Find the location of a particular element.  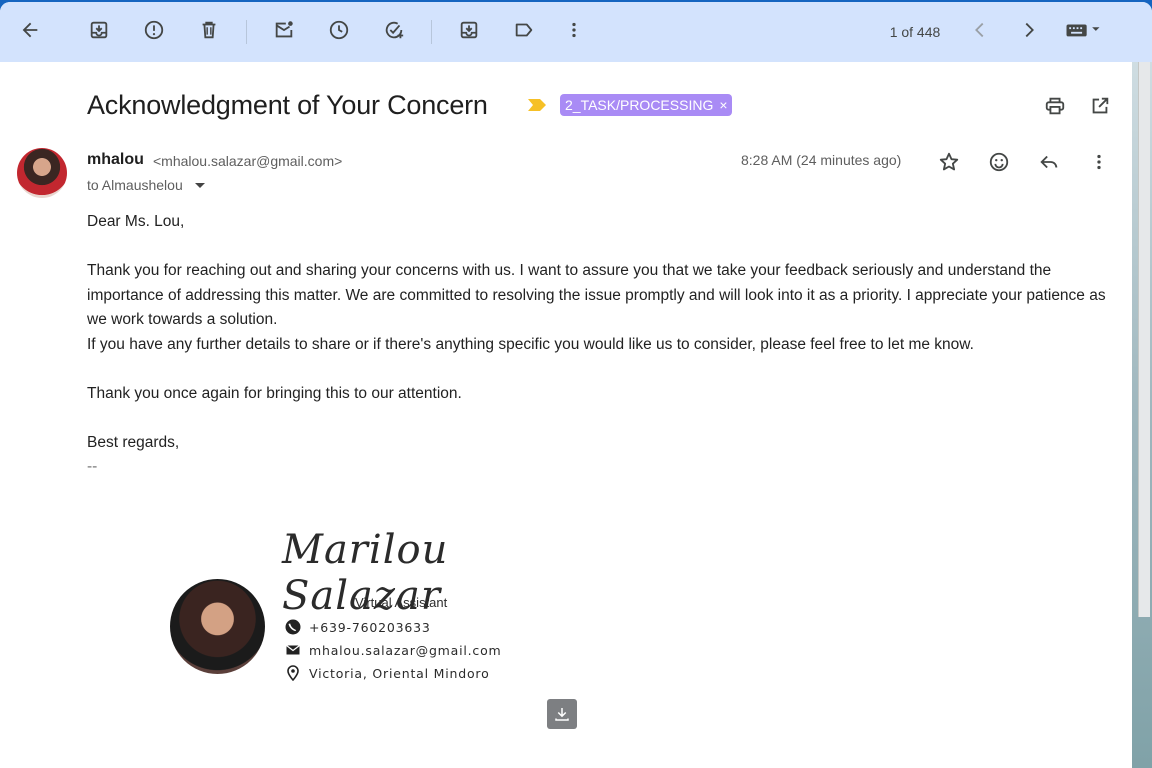

email-subject: Acknowledgment of Your Concern is located at coordinates (287, 105).